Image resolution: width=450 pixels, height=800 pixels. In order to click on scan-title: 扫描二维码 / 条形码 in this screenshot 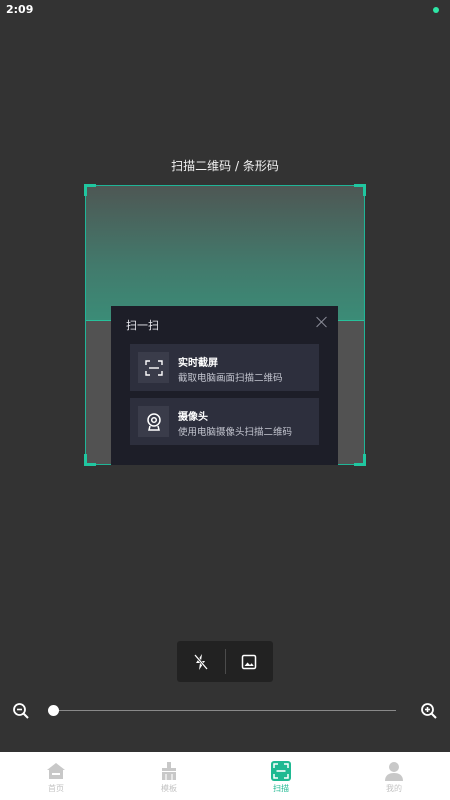, I will do `click(225, 166)`.